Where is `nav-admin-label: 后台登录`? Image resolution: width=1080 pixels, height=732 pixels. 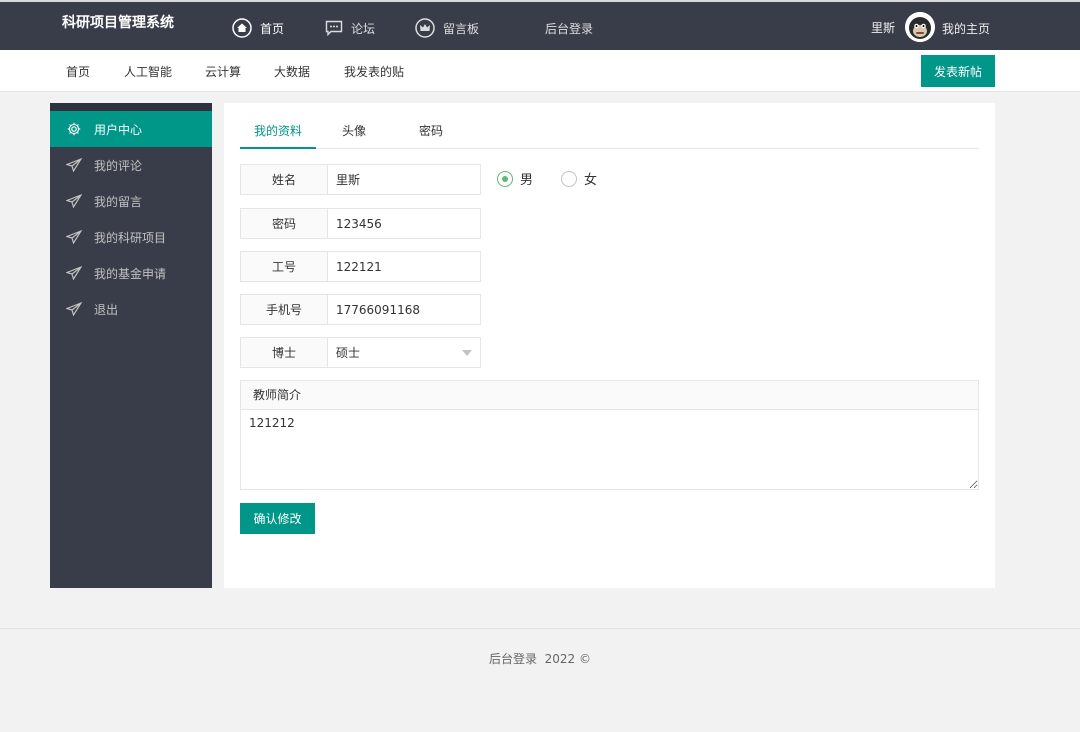
nav-admin-label: 后台登录 is located at coordinates (569, 28).